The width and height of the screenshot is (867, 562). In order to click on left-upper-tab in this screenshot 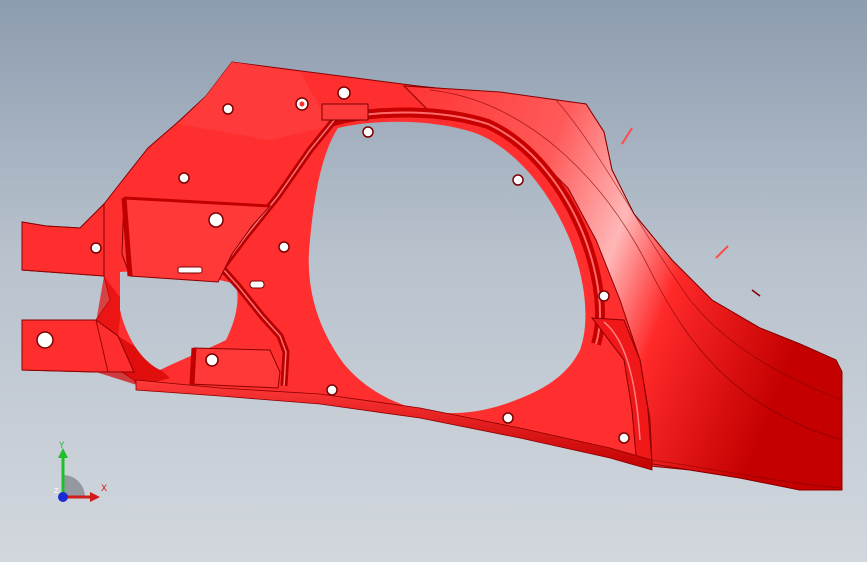, I will do `click(63, 239)`.